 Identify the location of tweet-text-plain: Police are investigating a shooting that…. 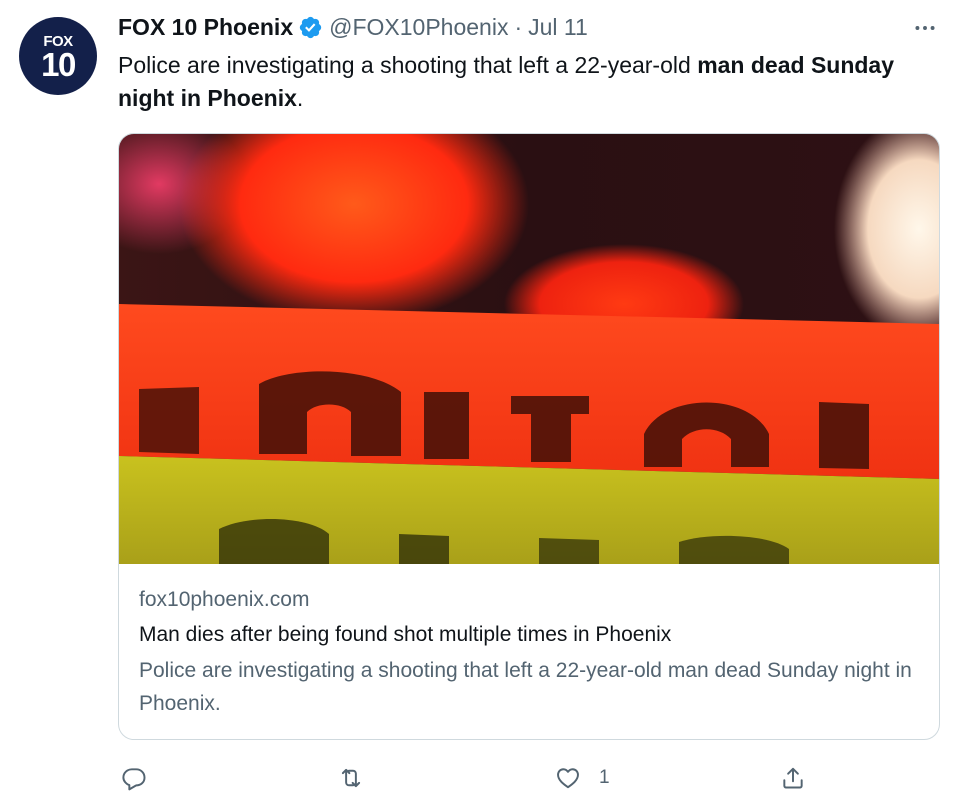
(408, 65).